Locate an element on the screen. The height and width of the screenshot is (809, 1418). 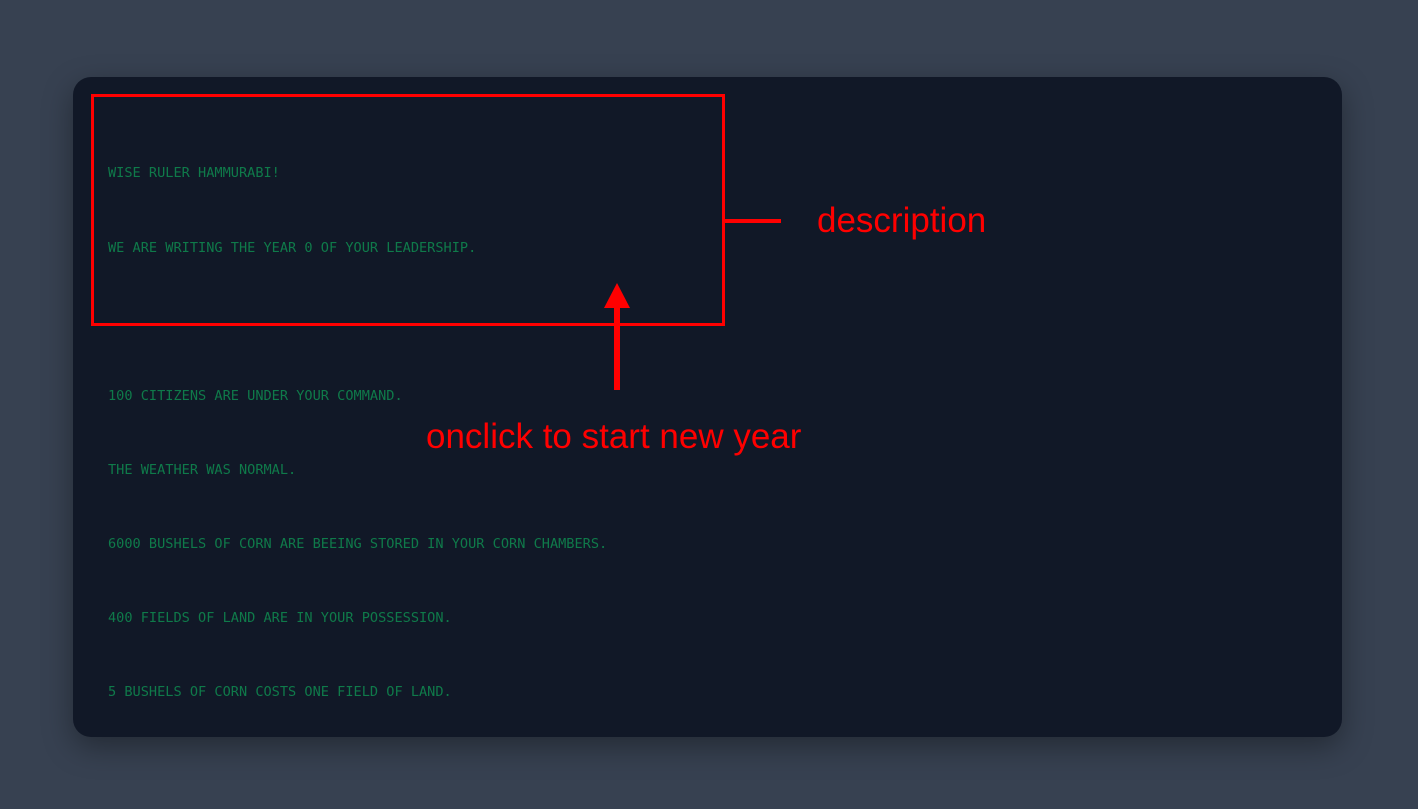
story-line-greeting: WISE RULER HAMMURABI! is located at coordinates (194, 173).